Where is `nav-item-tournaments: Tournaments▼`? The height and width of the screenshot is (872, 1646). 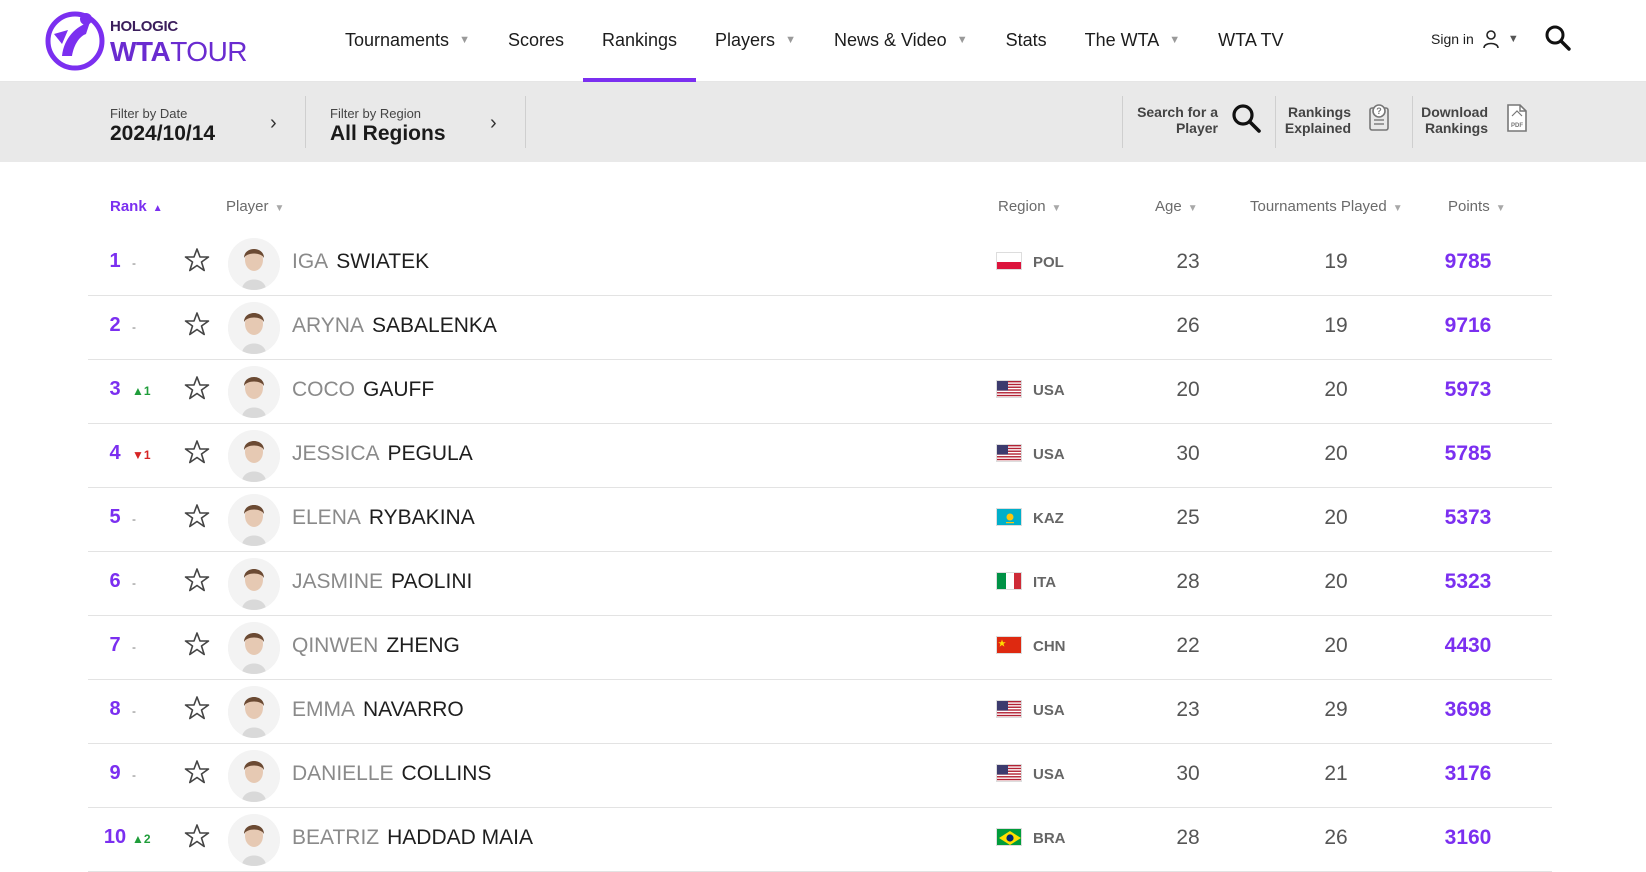 nav-item-tournaments: Tournaments▼ is located at coordinates (407, 40).